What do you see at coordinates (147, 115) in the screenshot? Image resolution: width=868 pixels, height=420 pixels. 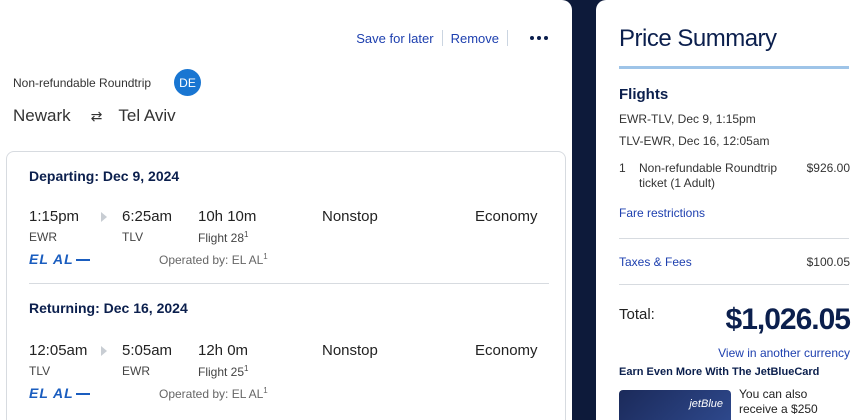 I see `destination-city: Tel Aviv` at bounding box center [147, 115].